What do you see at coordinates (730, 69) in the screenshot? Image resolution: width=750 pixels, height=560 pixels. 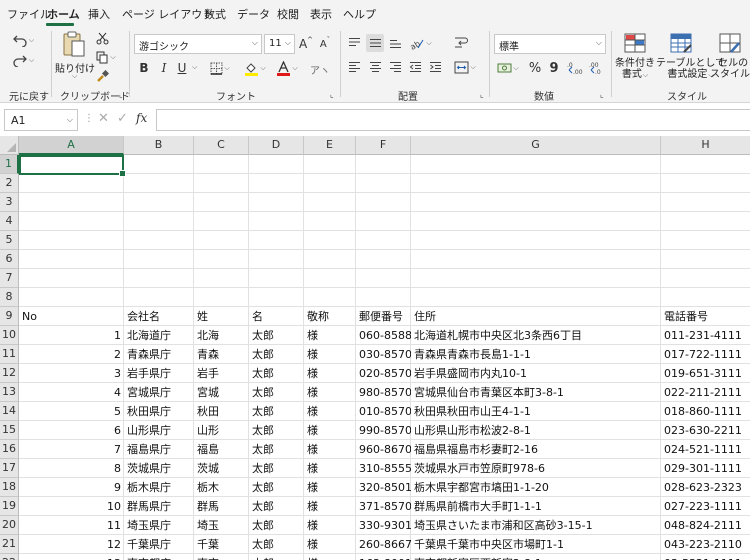 I see `cell-styles-label: セルの スタイル⌵` at bounding box center [730, 69].